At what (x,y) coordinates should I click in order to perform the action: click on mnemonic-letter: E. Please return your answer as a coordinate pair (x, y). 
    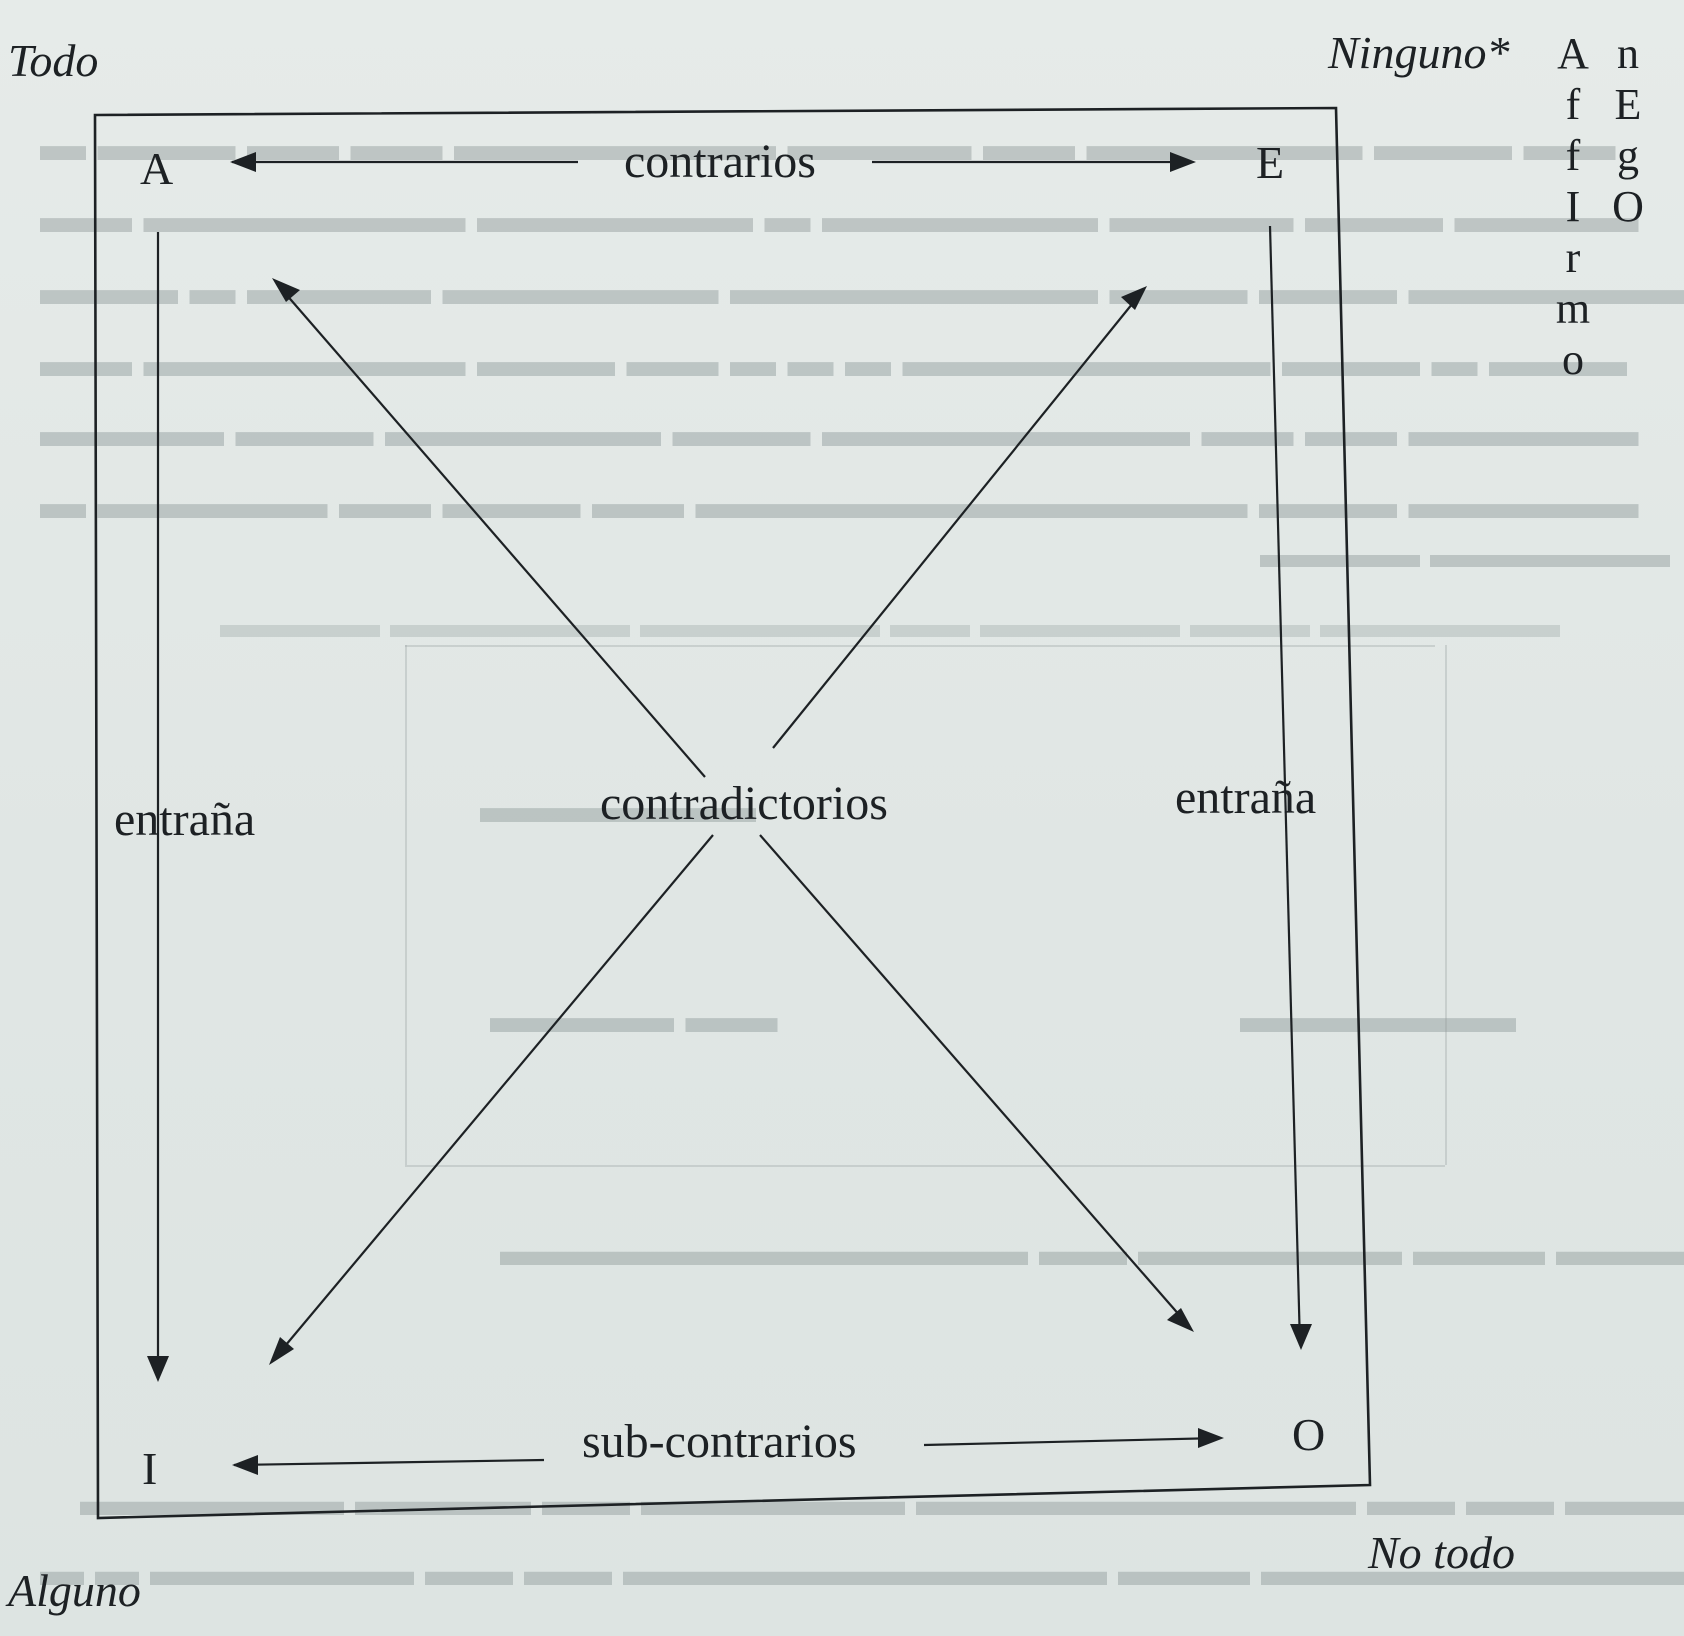
    Looking at the image, I should click on (1628, 104).